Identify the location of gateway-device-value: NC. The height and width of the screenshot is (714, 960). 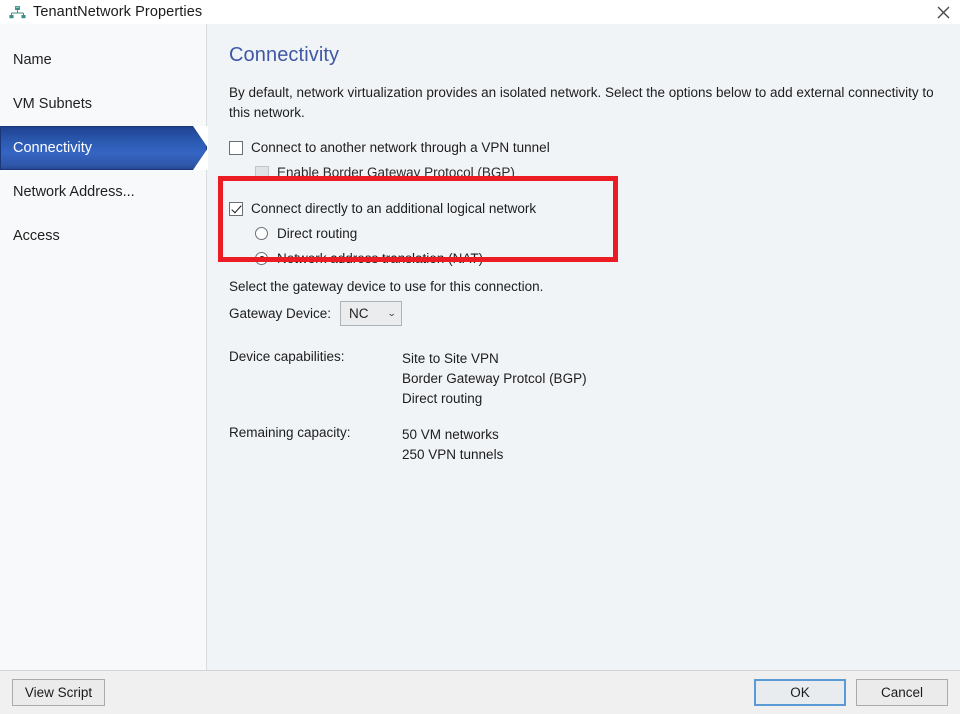
(359, 313).